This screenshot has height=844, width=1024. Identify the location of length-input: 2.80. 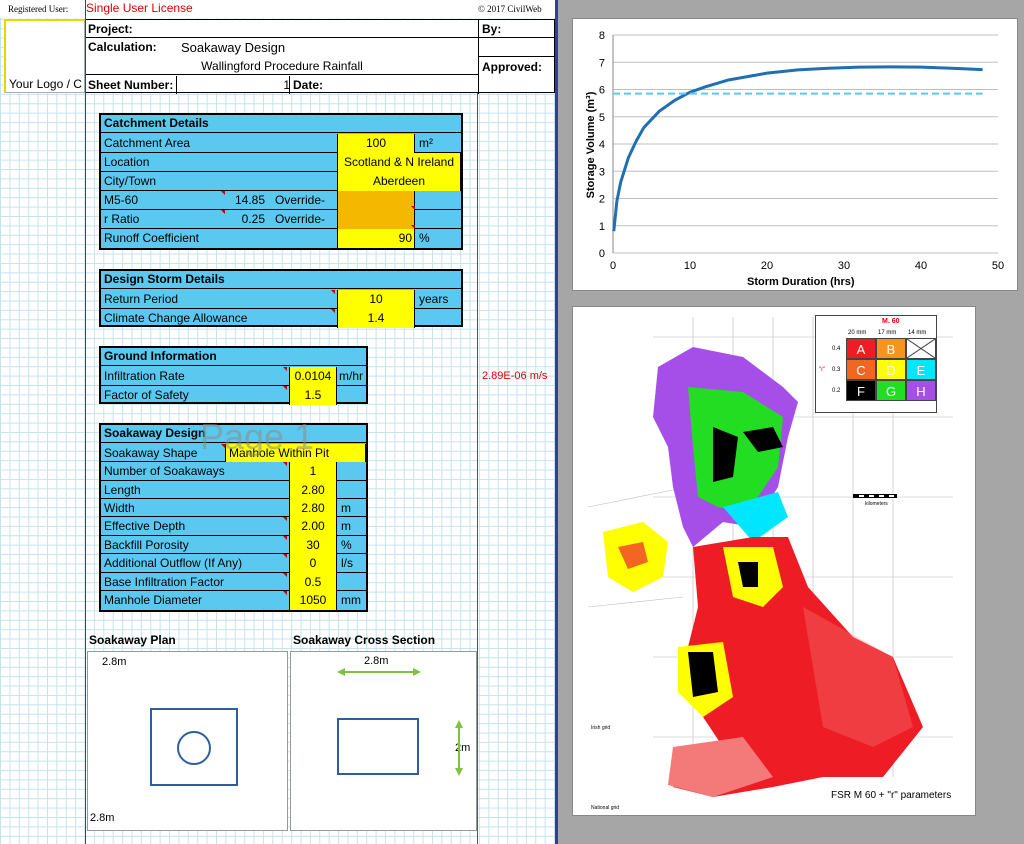
(313, 490).